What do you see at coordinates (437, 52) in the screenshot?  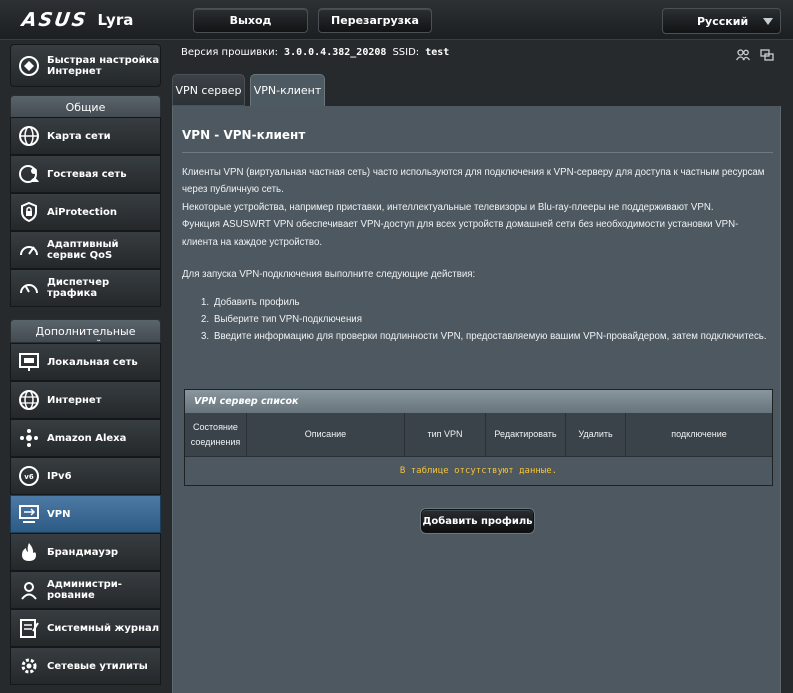 I see `ssid-value: test` at bounding box center [437, 52].